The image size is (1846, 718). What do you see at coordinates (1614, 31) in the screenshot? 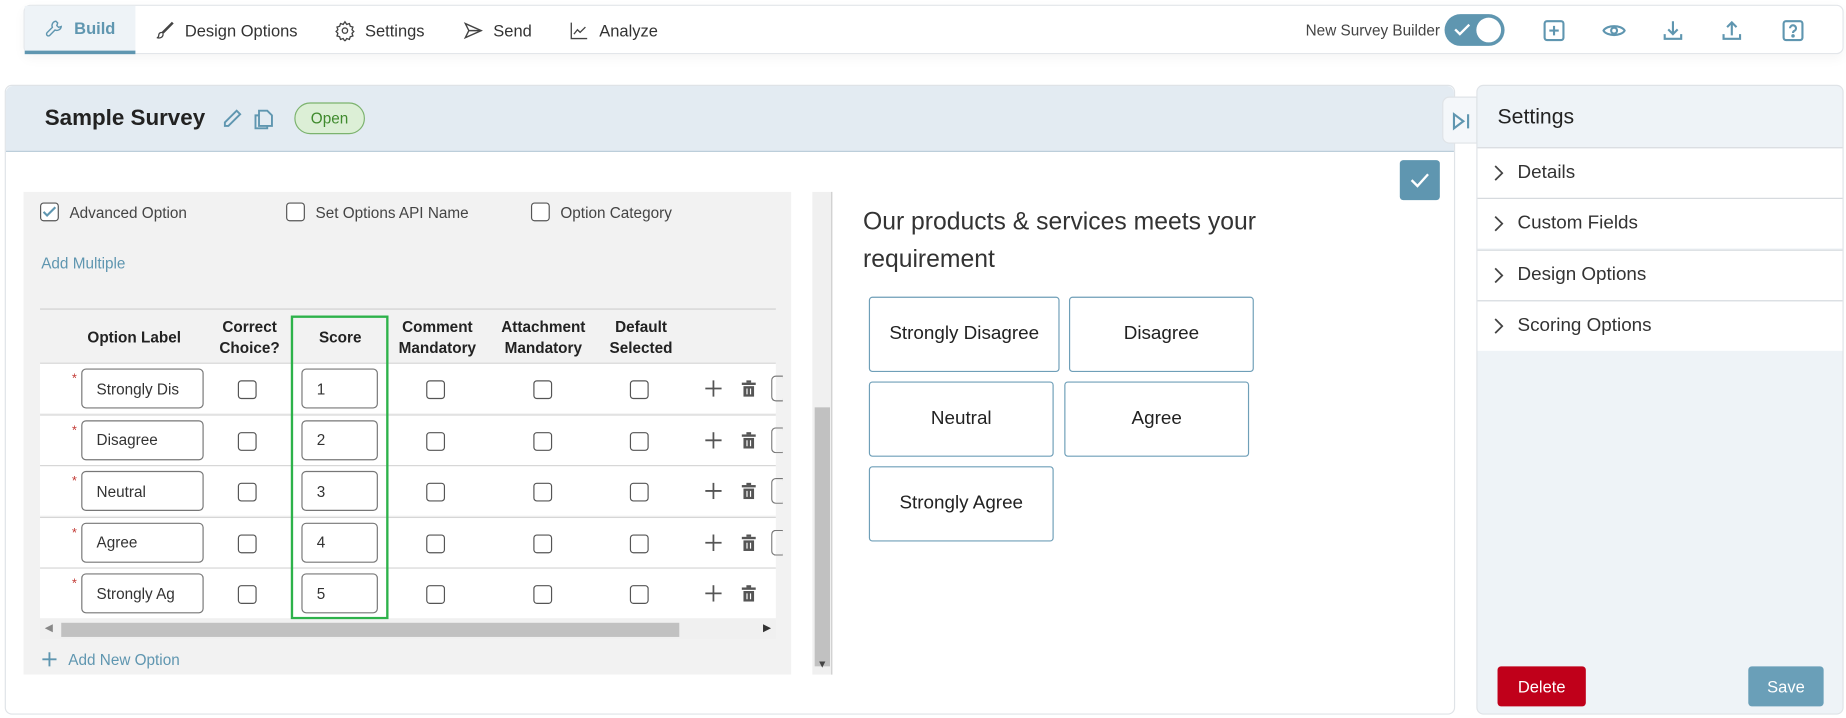
I see `eye-icon` at bounding box center [1614, 31].